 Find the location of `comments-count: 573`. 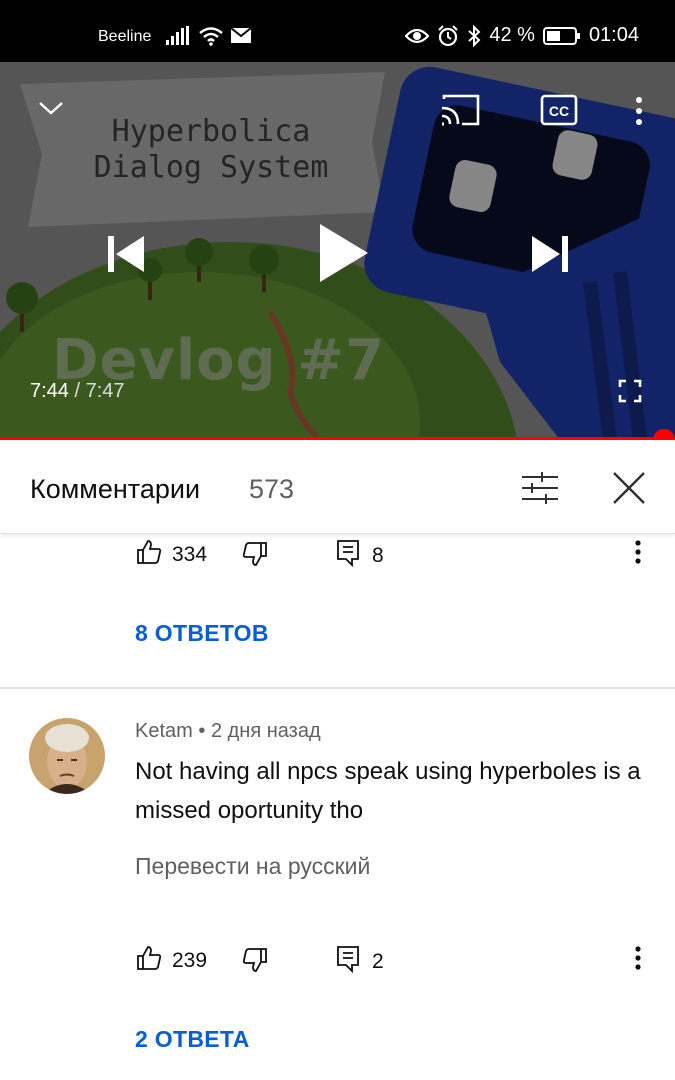

comments-count: 573 is located at coordinates (272, 489).